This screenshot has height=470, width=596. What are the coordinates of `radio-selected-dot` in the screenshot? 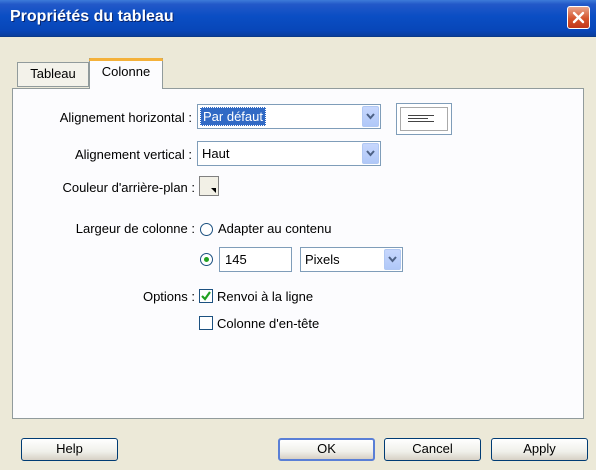 It's located at (206, 259).